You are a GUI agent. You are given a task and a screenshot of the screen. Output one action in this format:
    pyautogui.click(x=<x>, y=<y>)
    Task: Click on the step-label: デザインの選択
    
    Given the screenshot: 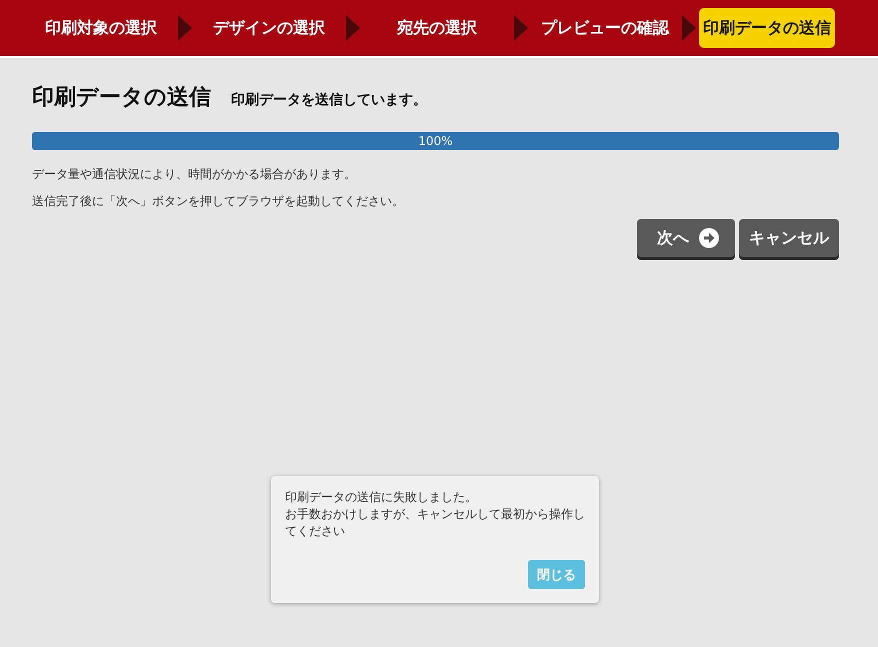 What is the action you would take?
    pyautogui.click(x=269, y=27)
    